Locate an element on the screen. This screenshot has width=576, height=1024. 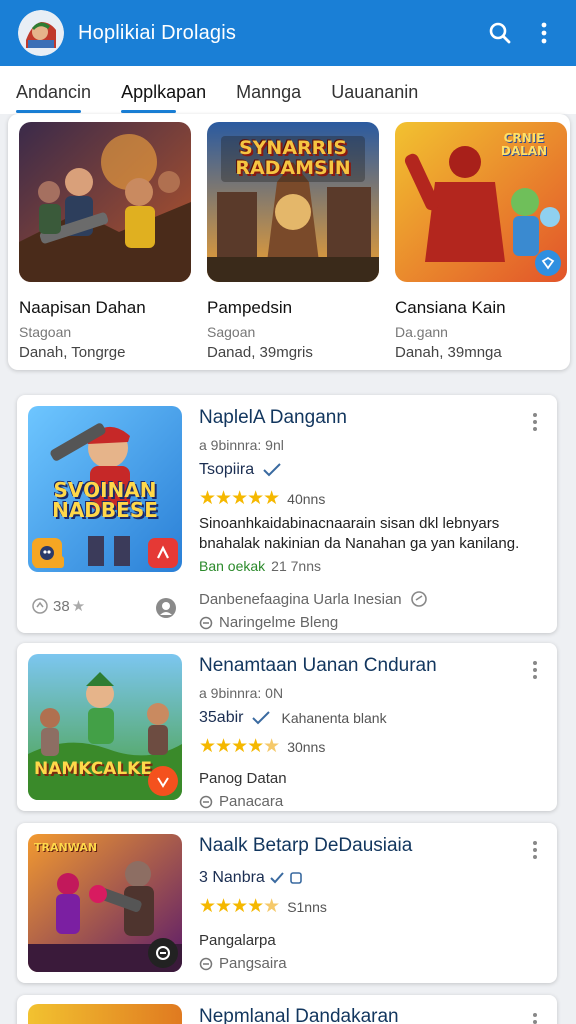
category-line: Naringelme Bleng is located at coordinates (371, 622).